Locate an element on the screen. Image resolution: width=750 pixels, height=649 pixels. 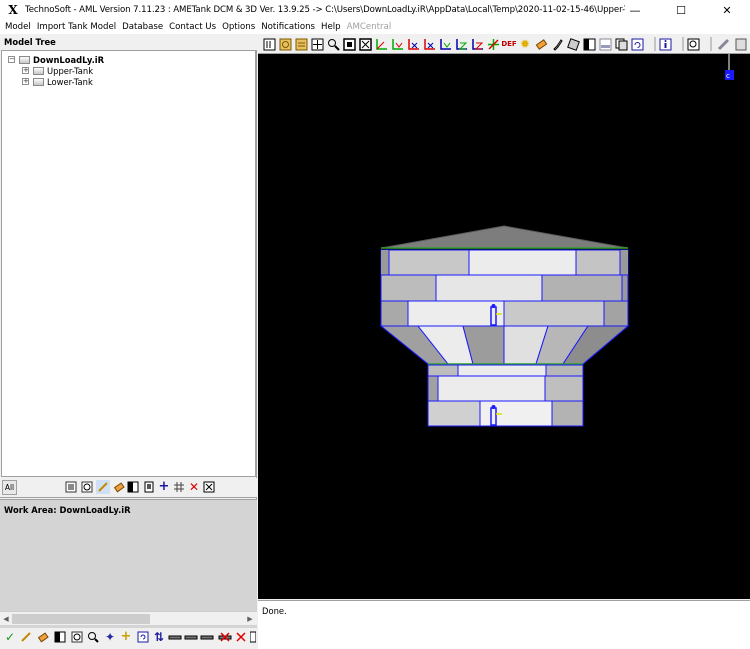
viewer-toolbar: DEF ✹ is located at coordinates (504, 44).